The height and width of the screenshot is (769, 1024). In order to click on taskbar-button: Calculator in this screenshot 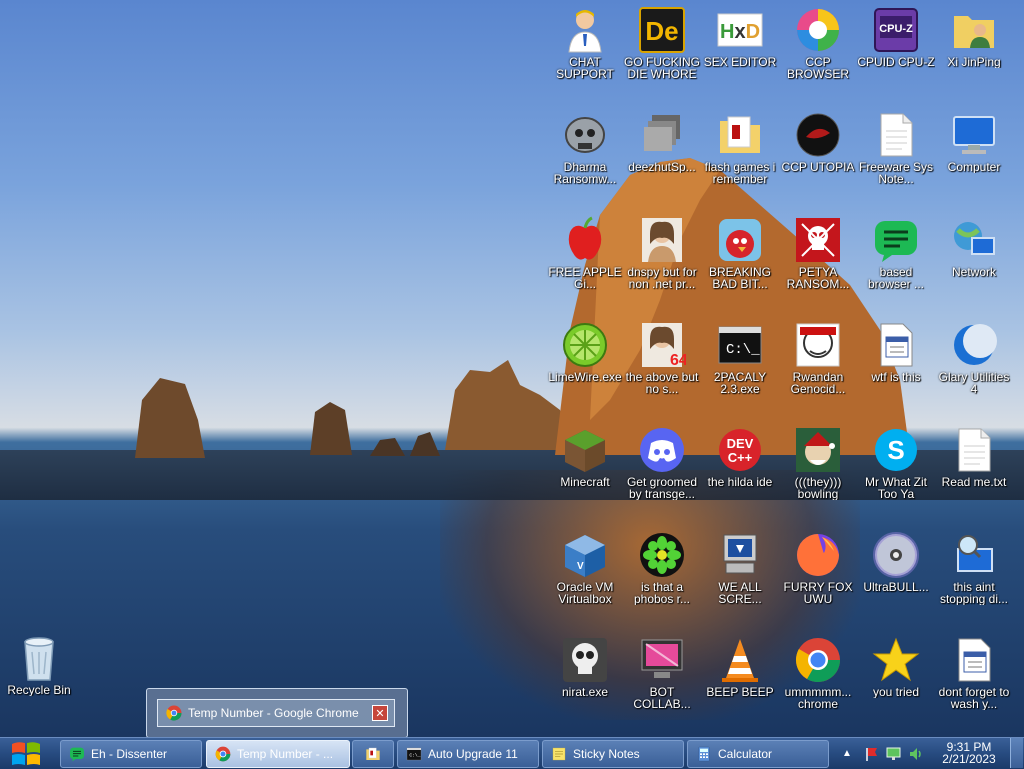, I will do `click(758, 754)`.